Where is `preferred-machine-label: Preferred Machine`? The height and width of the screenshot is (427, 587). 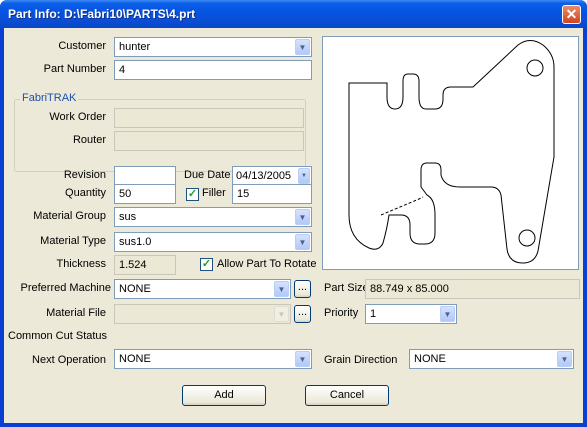
preferred-machine-label: Preferred Machine is located at coordinates (66, 288).